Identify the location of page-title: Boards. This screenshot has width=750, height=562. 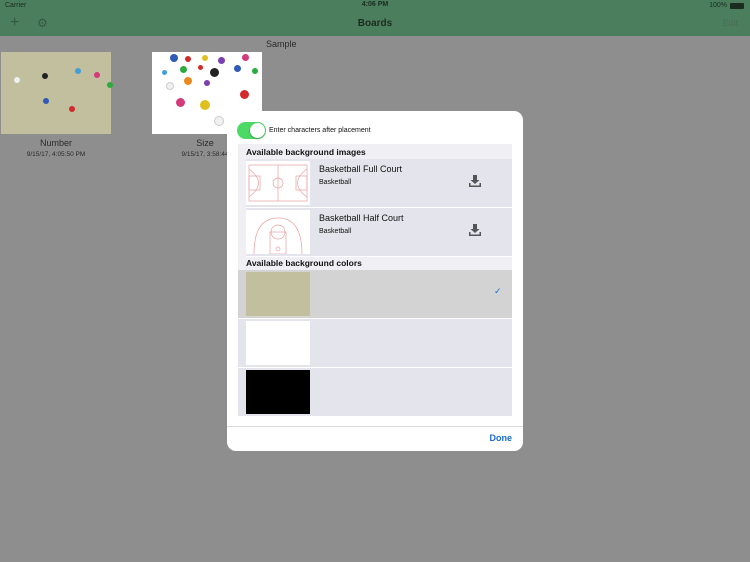
(375, 23).